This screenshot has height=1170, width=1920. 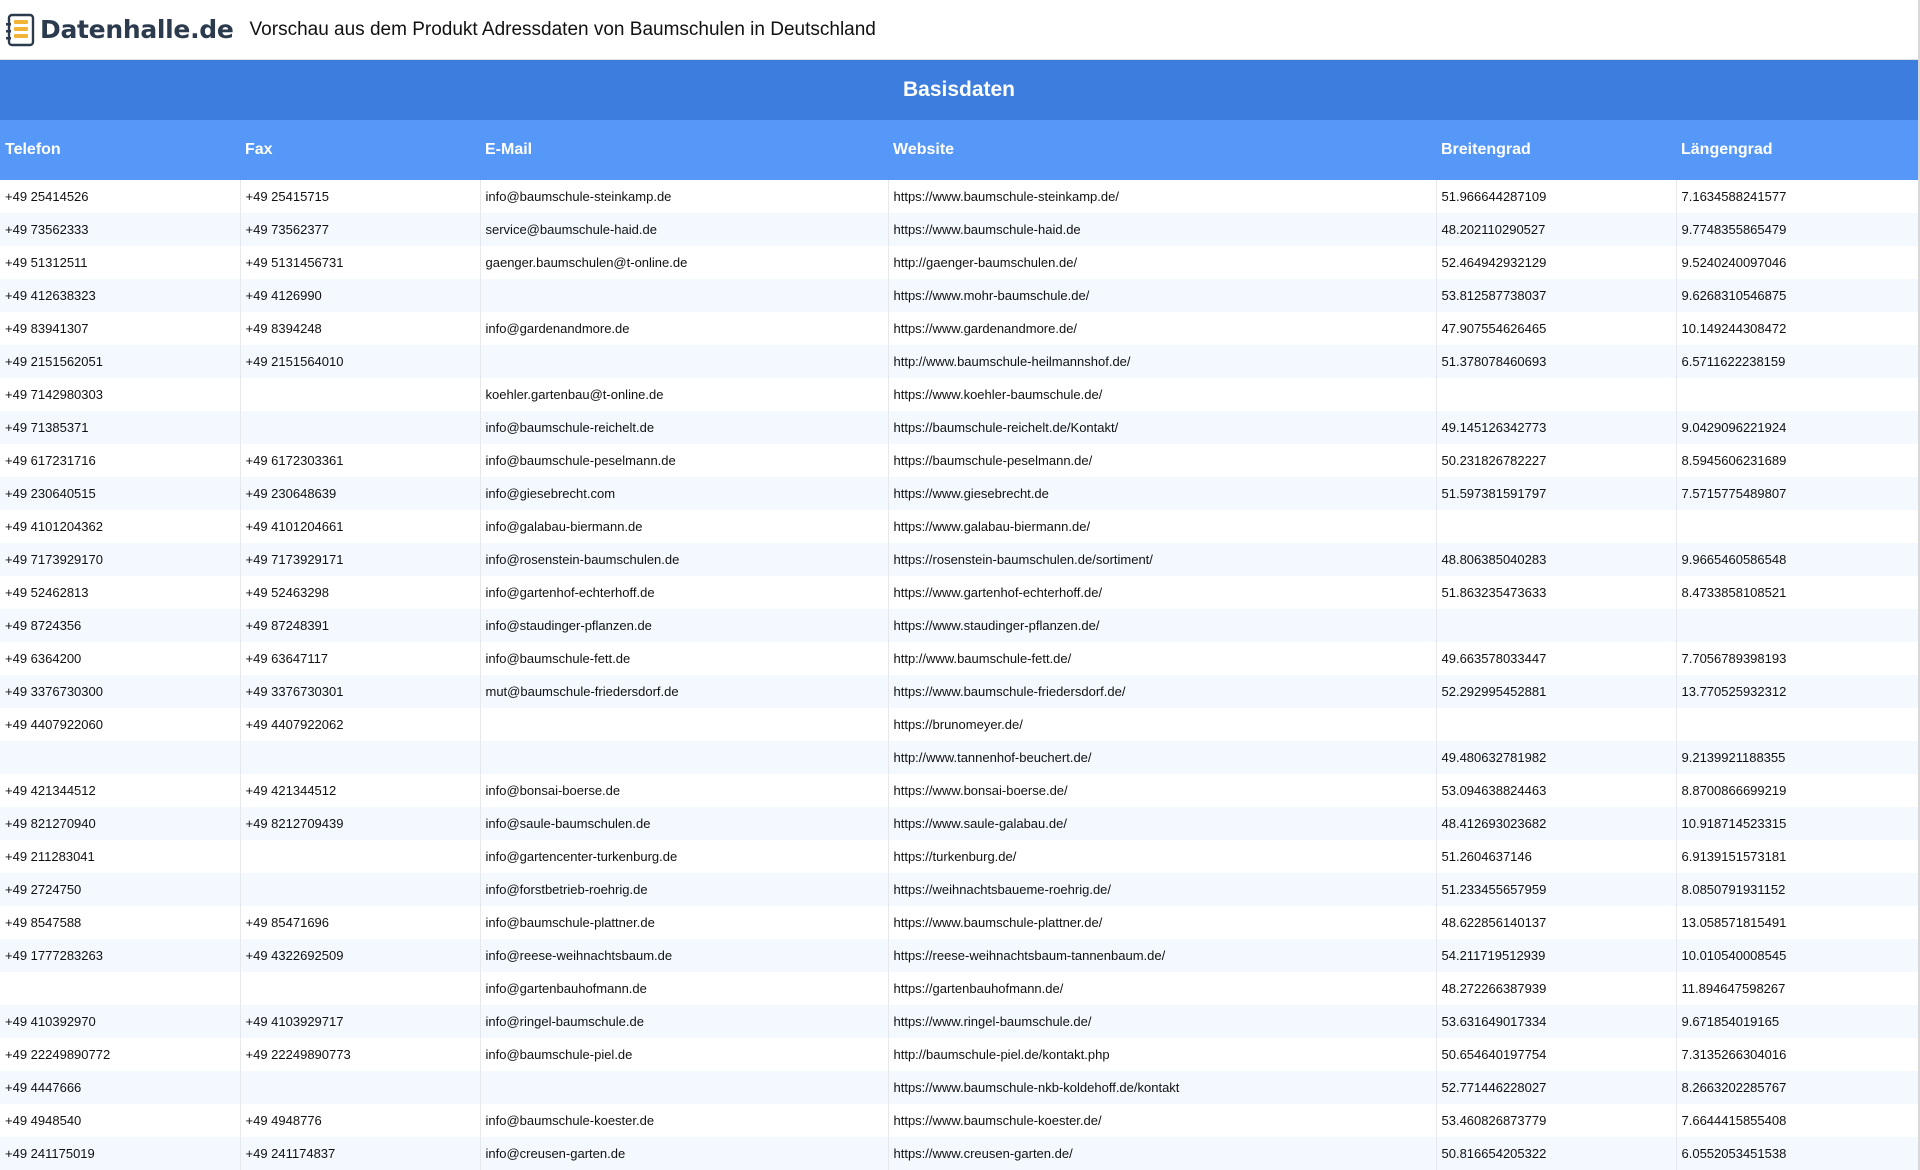 What do you see at coordinates (120, 1021) in the screenshot?
I see `cell-telefon: +49 410392970` at bounding box center [120, 1021].